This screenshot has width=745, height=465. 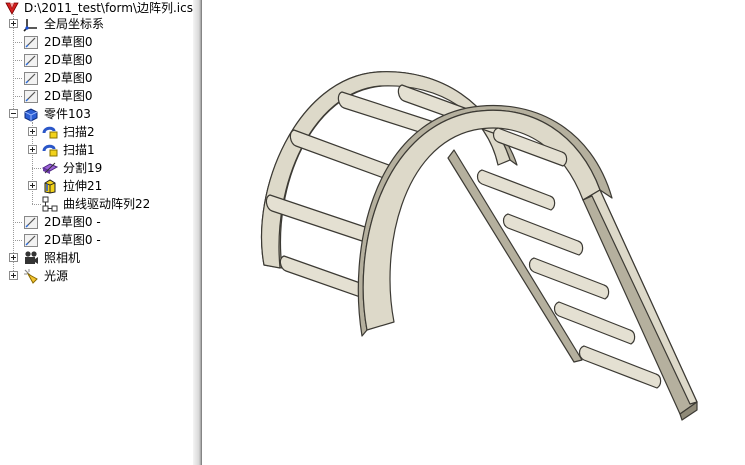 I want to click on tree-item-split: 分割19, so click(x=96, y=168).